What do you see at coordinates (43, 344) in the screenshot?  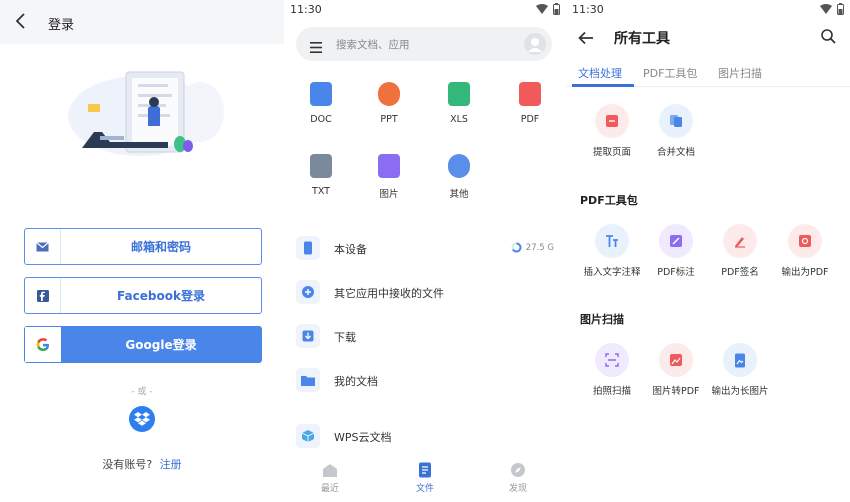 I see `google-icon` at bounding box center [43, 344].